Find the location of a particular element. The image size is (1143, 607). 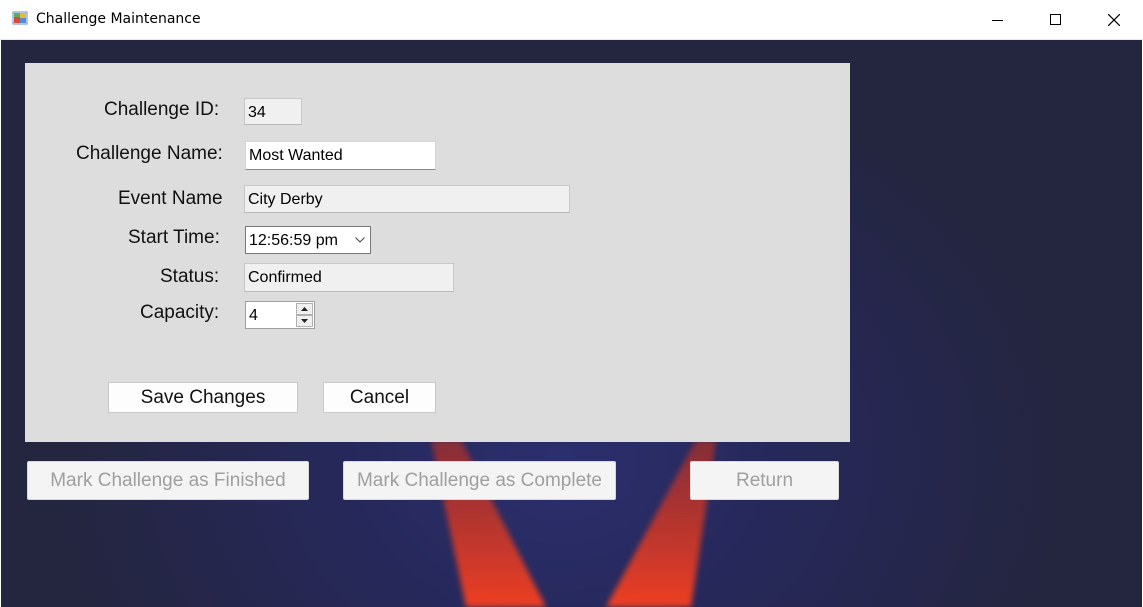

challenge-name-field: Most Wanted is located at coordinates (340, 155).